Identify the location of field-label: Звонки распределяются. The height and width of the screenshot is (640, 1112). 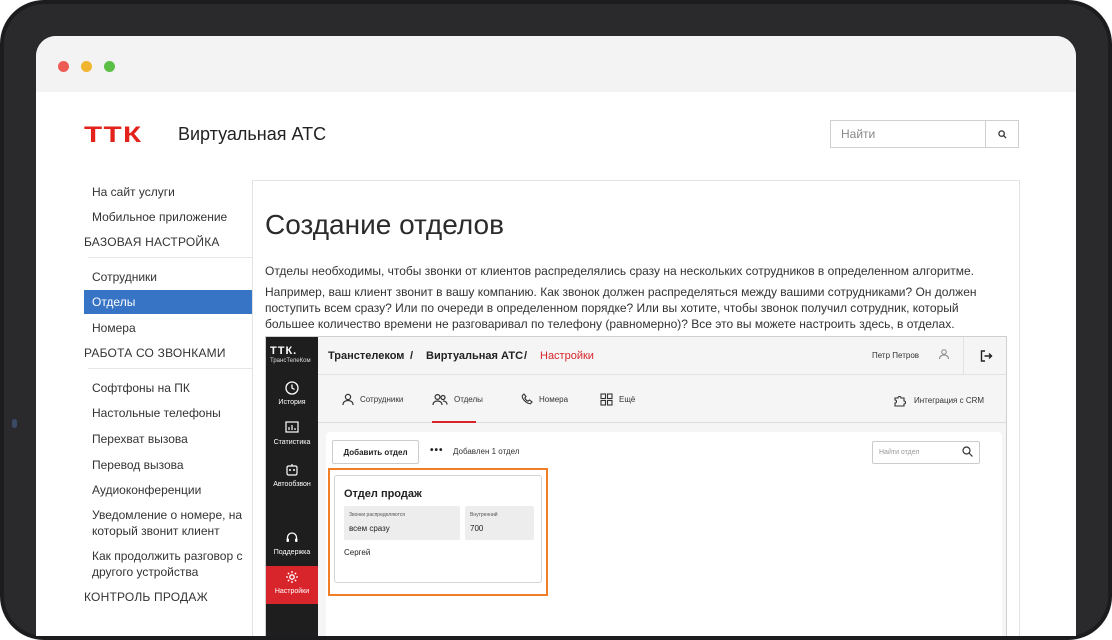
(377, 515).